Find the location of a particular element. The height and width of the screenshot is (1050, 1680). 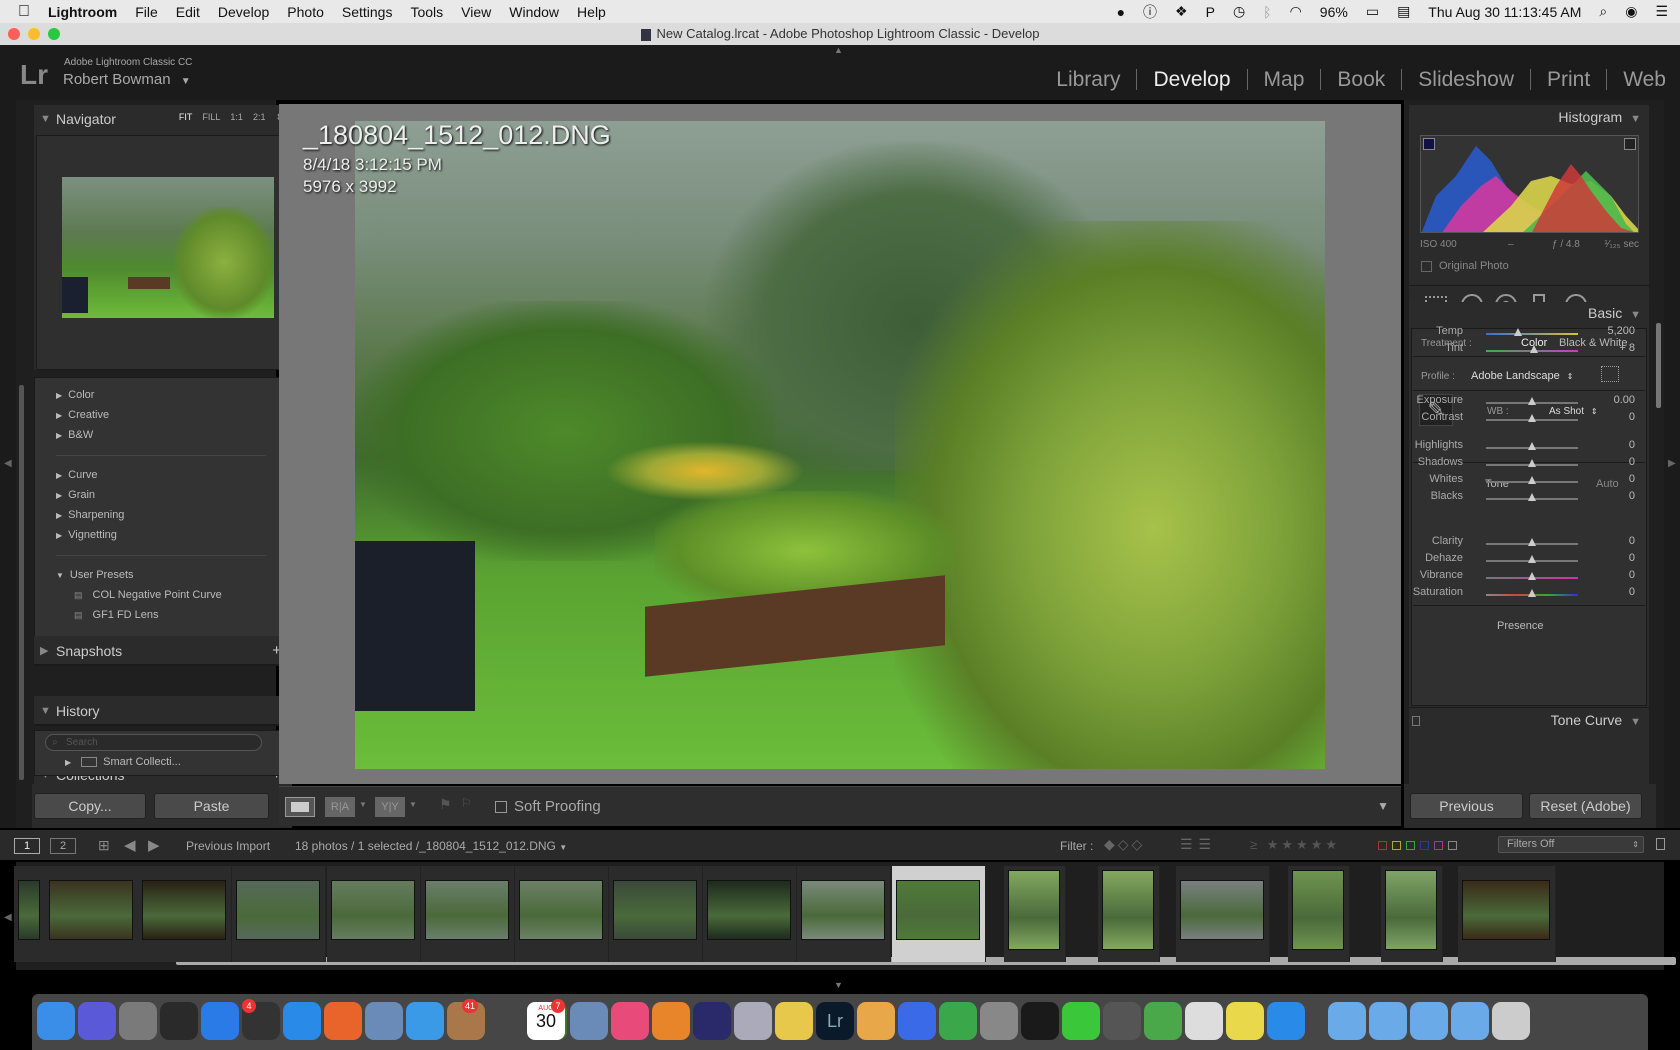

preset-item: ▤ COL Negative Point Curve is located at coordinates (148, 595).